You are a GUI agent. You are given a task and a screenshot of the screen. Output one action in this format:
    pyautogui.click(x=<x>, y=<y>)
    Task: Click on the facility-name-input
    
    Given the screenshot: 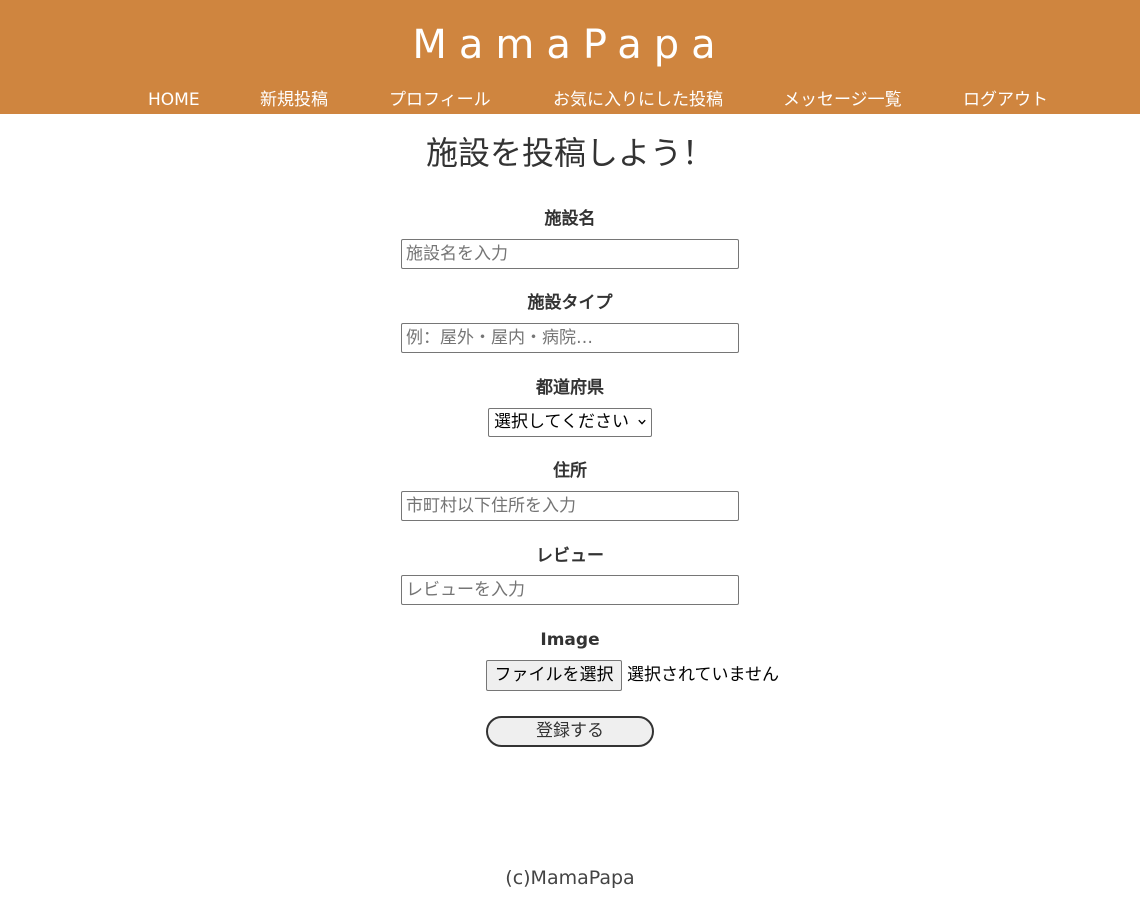 What is the action you would take?
    pyautogui.click(x=570, y=254)
    